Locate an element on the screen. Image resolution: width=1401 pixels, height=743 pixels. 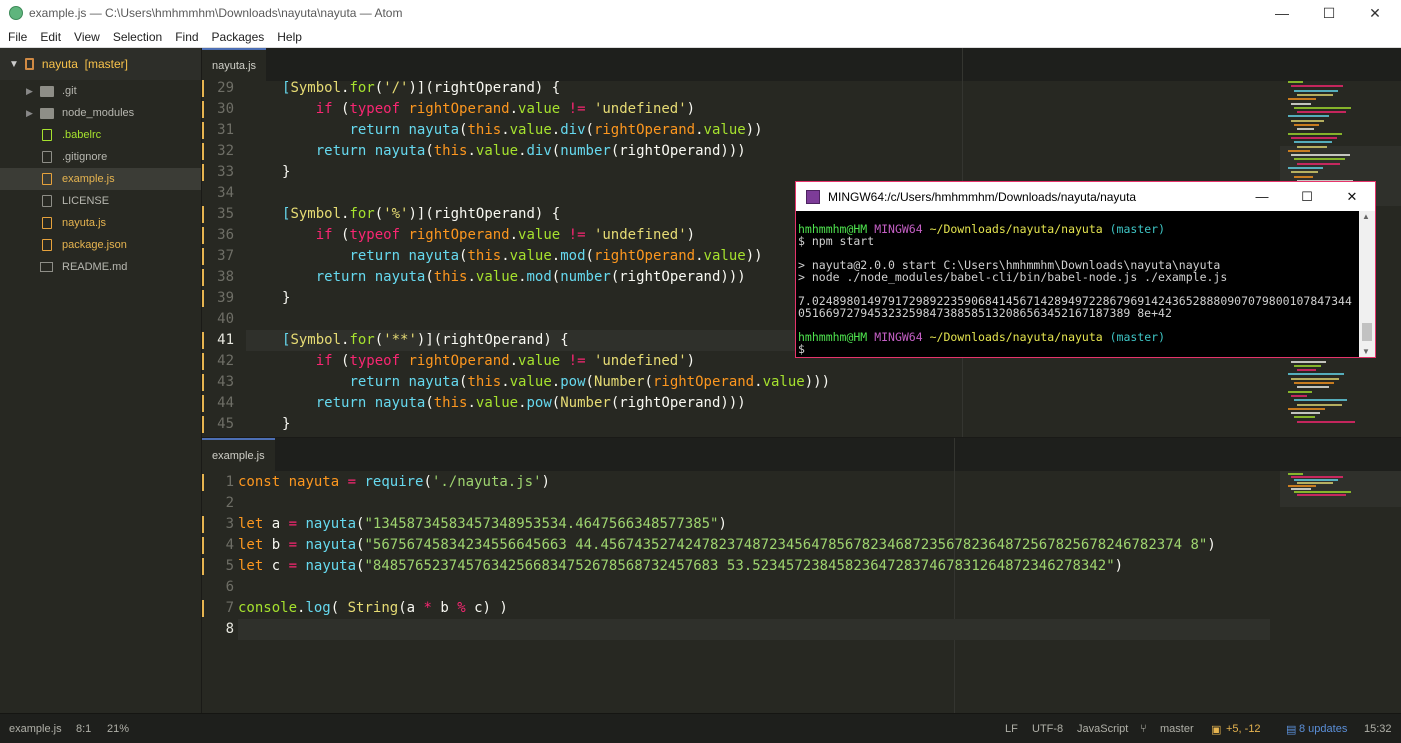
line-number: 5 is located at coordinates (218, 566).